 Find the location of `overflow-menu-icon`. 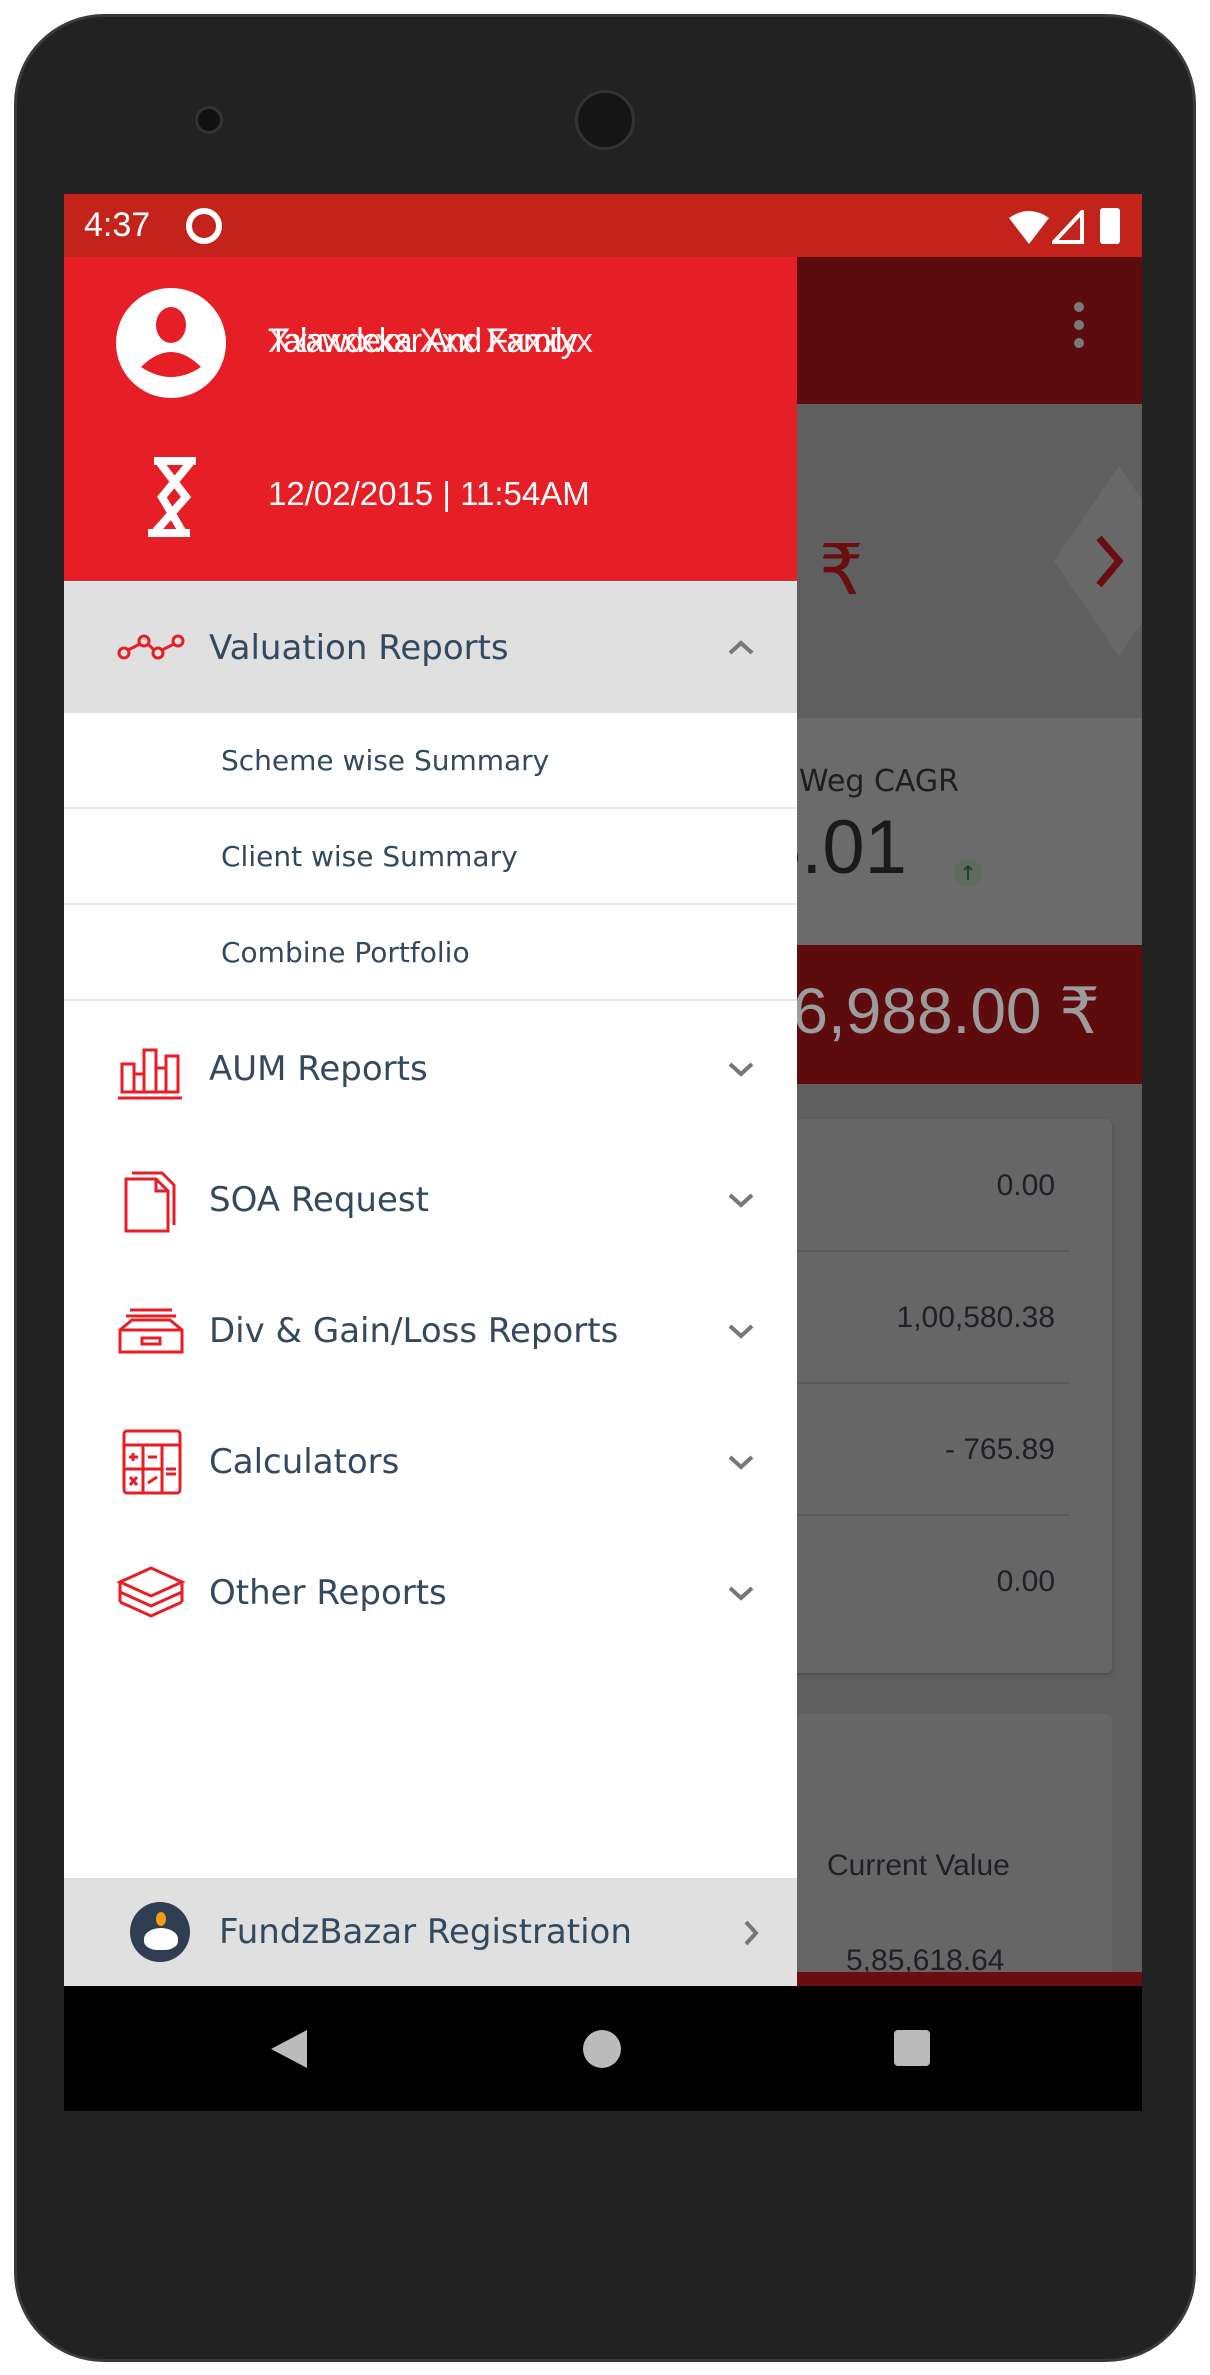

overflow-menu-icon is located at coordinates (1079, 327).